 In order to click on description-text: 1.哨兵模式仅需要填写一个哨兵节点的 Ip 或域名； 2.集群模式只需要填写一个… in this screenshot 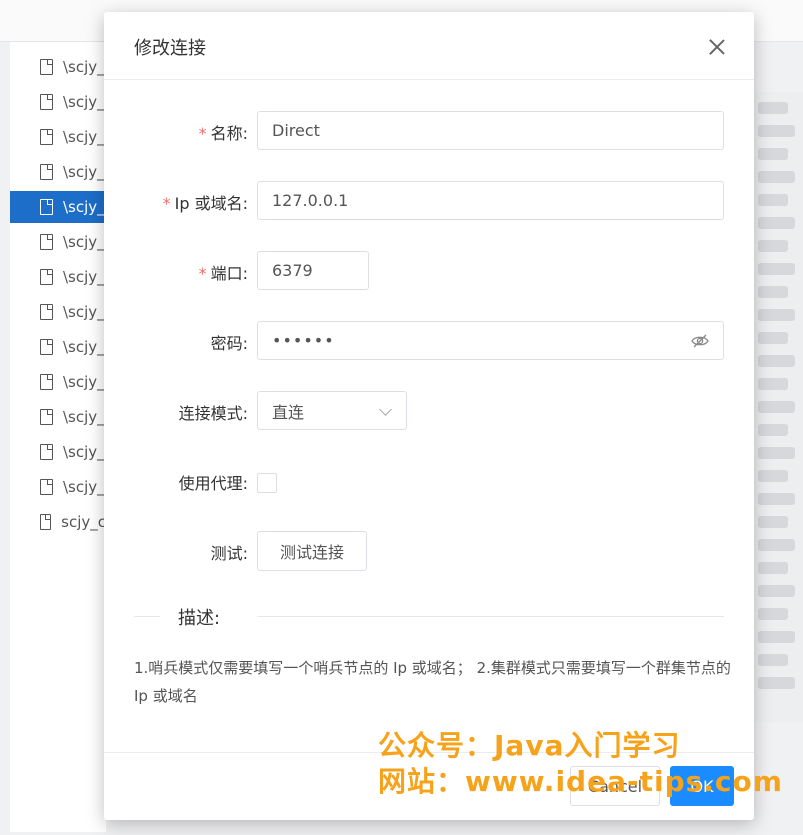, I will do `click(432, 682)`.